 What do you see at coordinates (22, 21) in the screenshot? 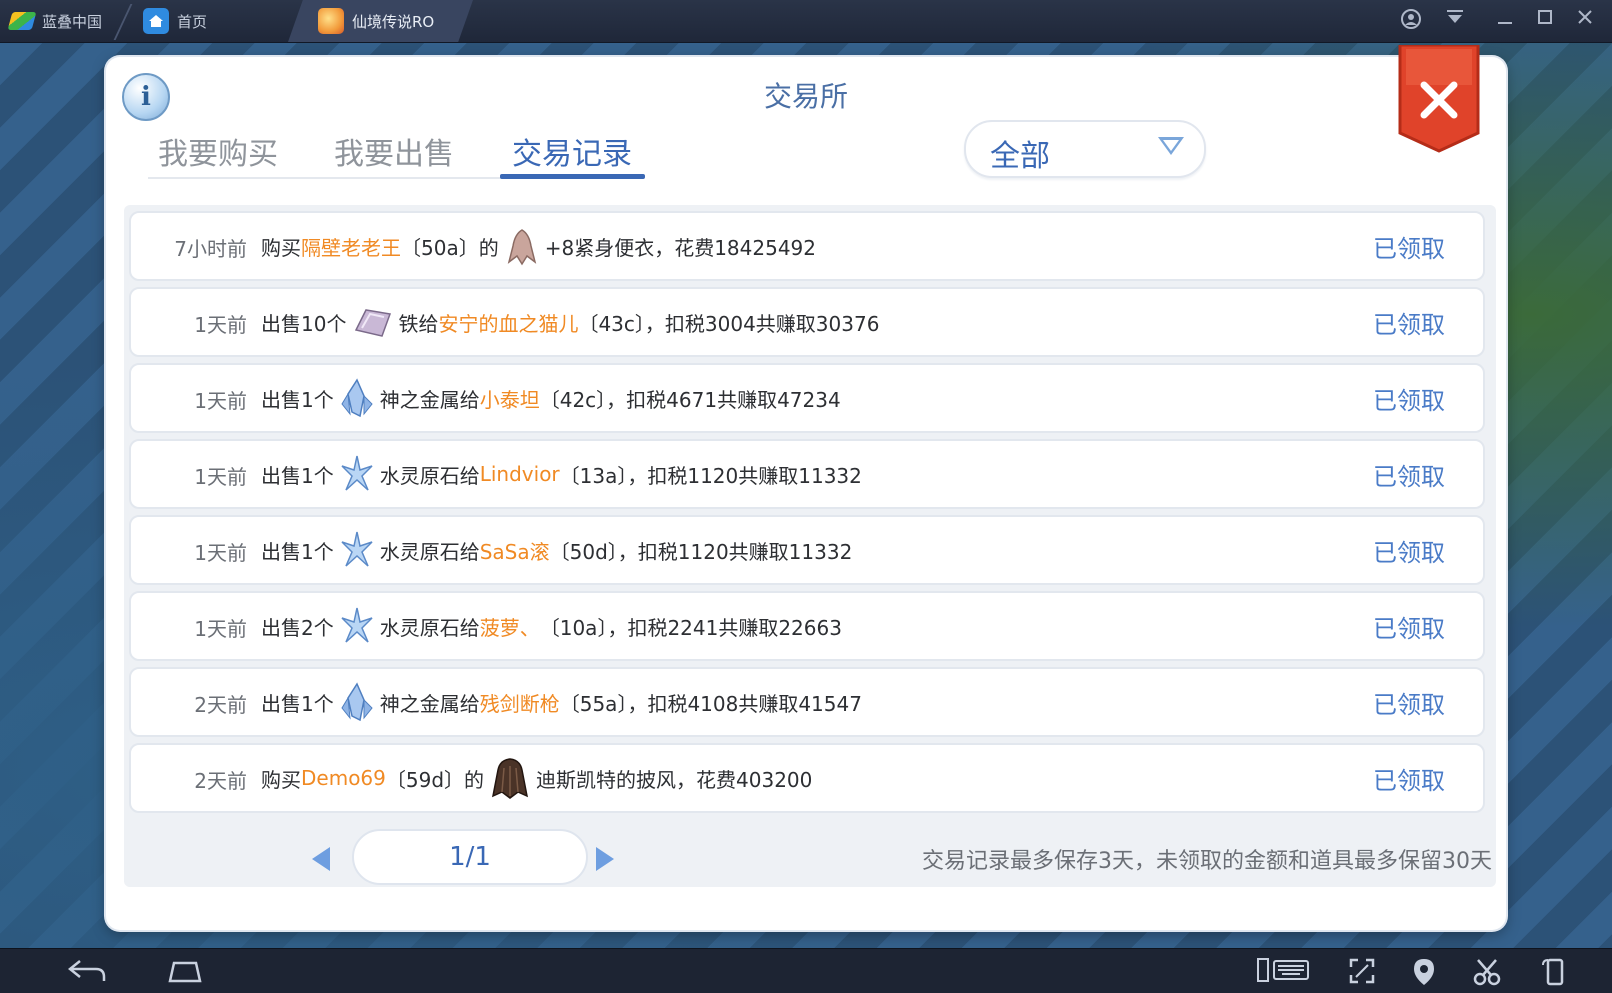
I see `bluestacks-logo-icon` at bounding box center [22, 21].